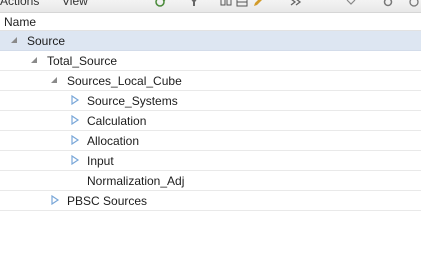 This screenshot has width=421, height=267. I want to click on menu-actions: Actions, so click(19, 4).